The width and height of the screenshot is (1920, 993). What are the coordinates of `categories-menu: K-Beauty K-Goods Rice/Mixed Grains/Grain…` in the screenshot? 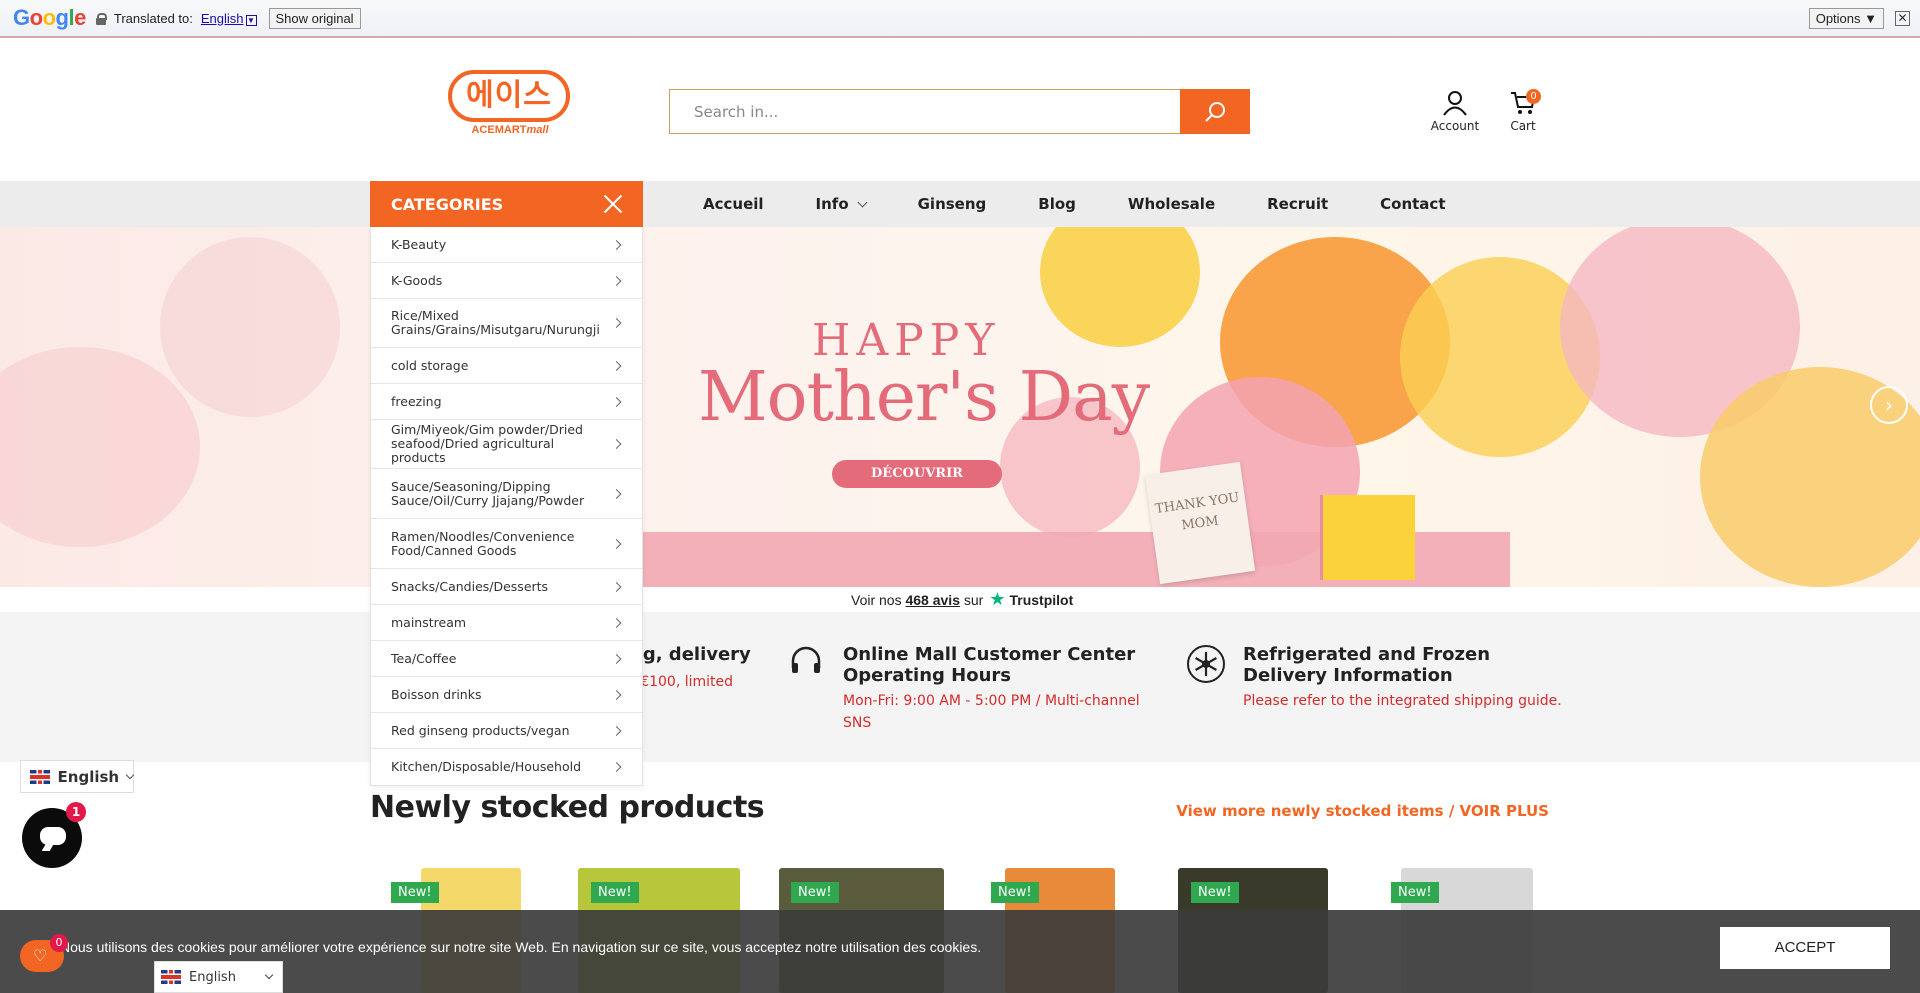 It's located at (506, 506).